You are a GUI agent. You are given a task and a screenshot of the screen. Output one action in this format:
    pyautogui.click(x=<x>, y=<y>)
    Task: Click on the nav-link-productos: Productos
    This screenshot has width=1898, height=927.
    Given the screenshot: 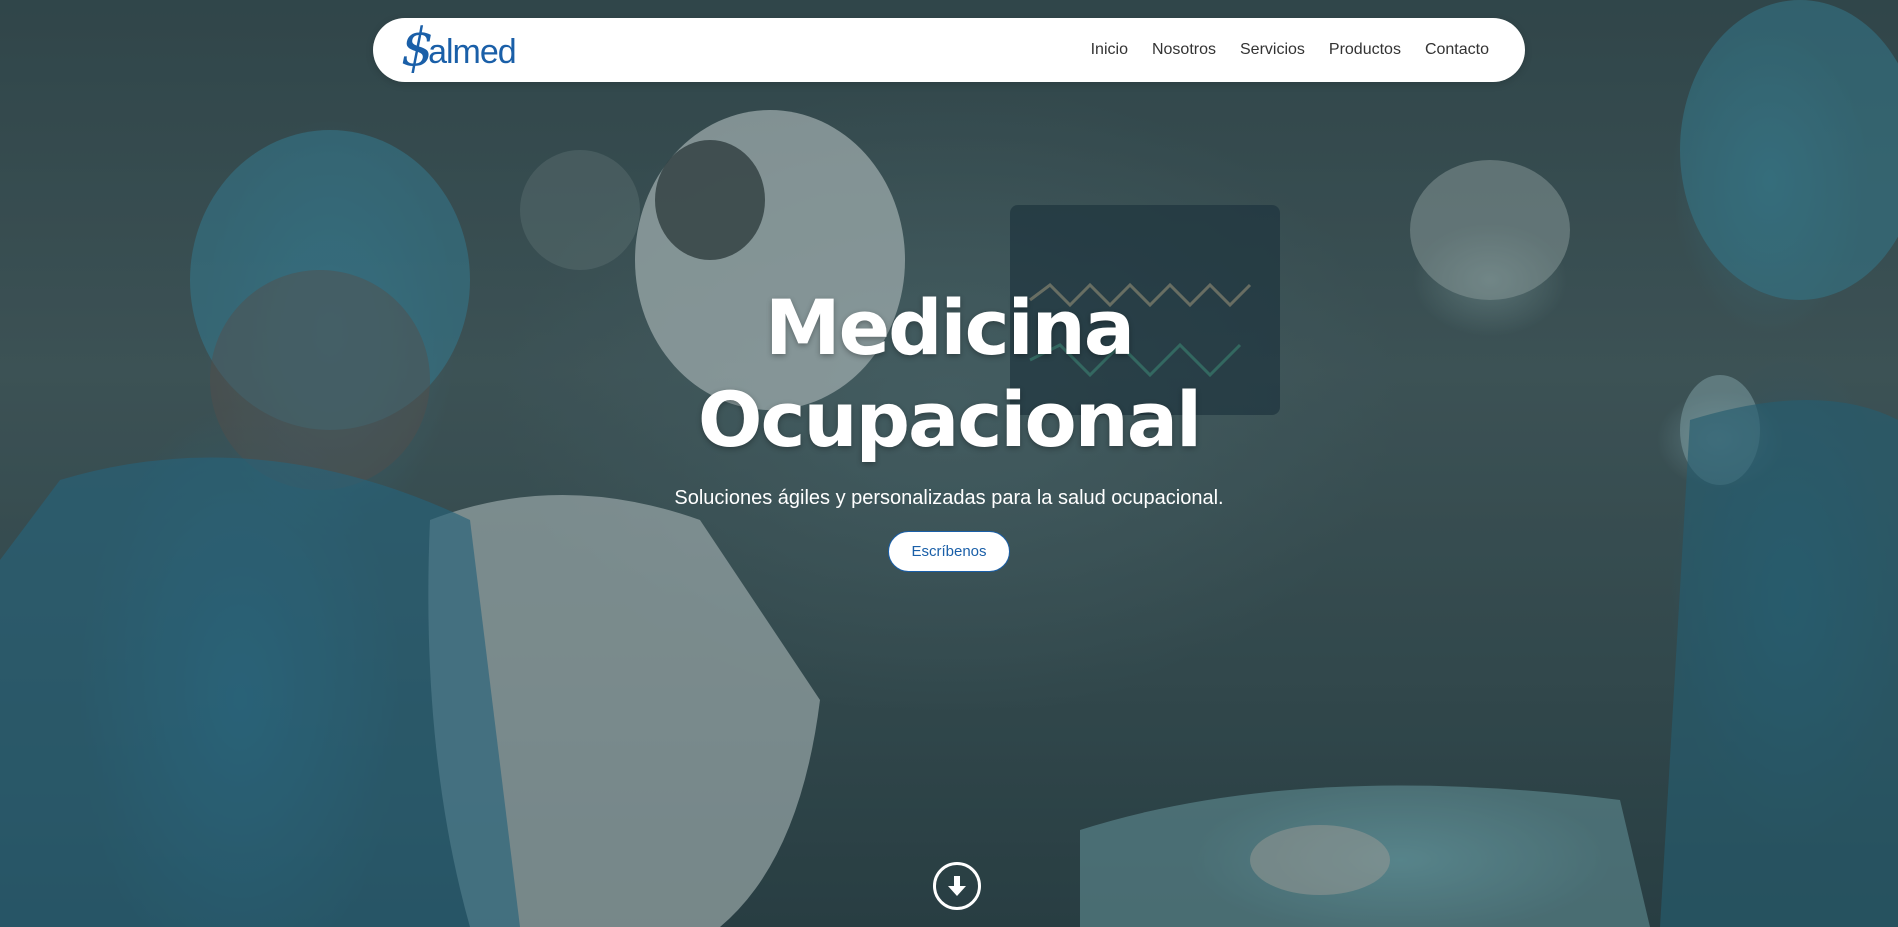 What is the action you would take?
    pyautogui.click(x=1365, y=50)
    